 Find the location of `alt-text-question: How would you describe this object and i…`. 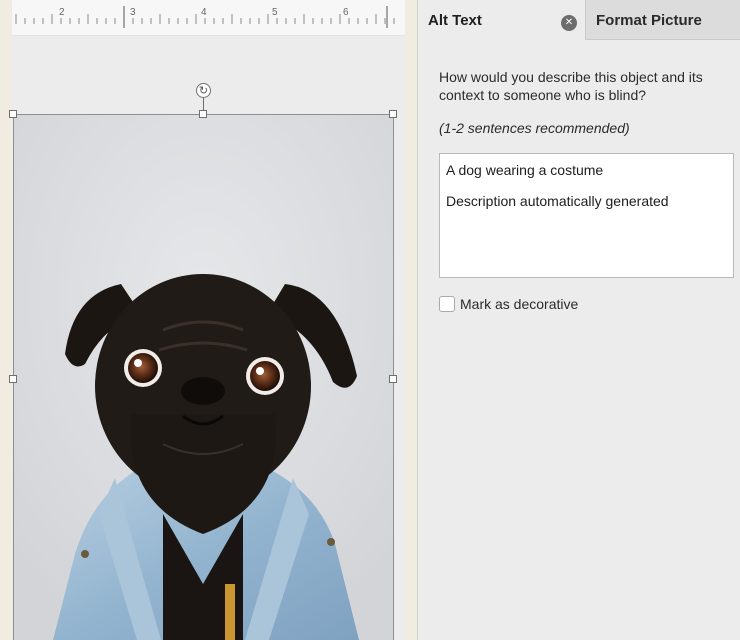

alt-text-question: How would you describe this object and i… is located at coordinates (571, 86).